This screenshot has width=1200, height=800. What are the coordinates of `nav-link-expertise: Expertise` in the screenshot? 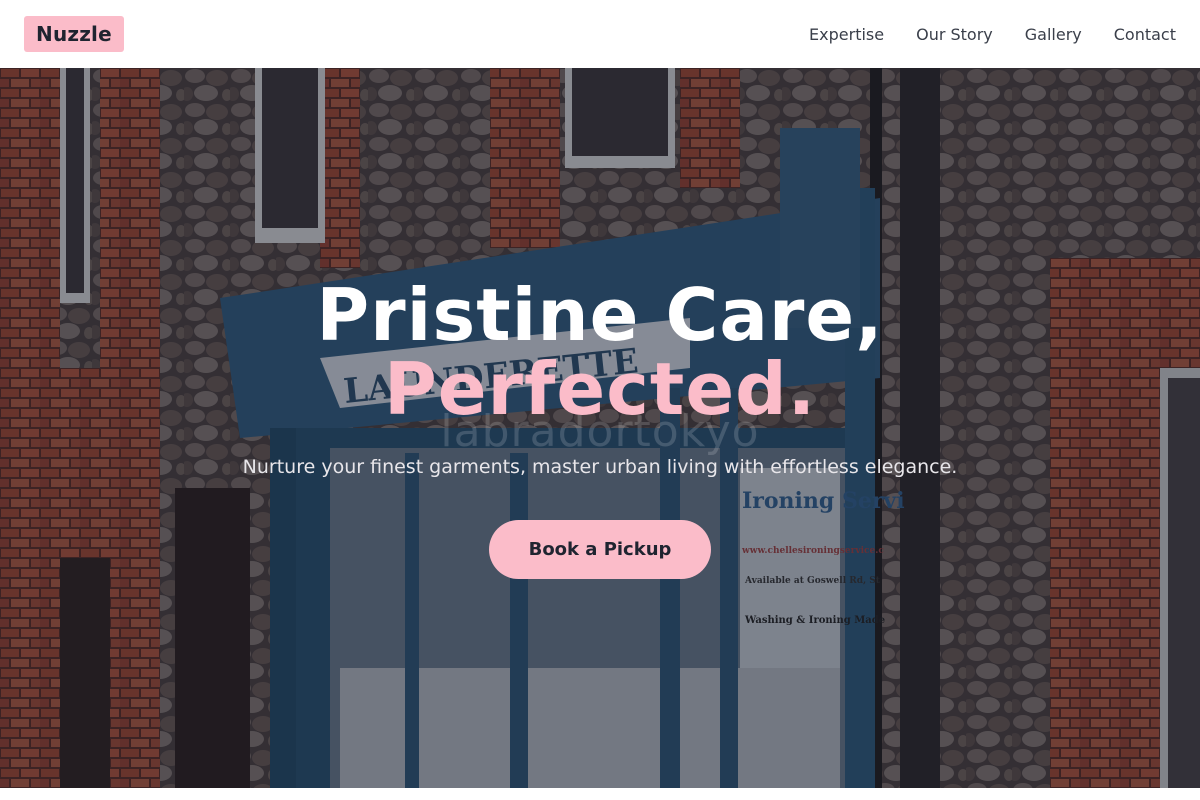 It's located at (846, 34).